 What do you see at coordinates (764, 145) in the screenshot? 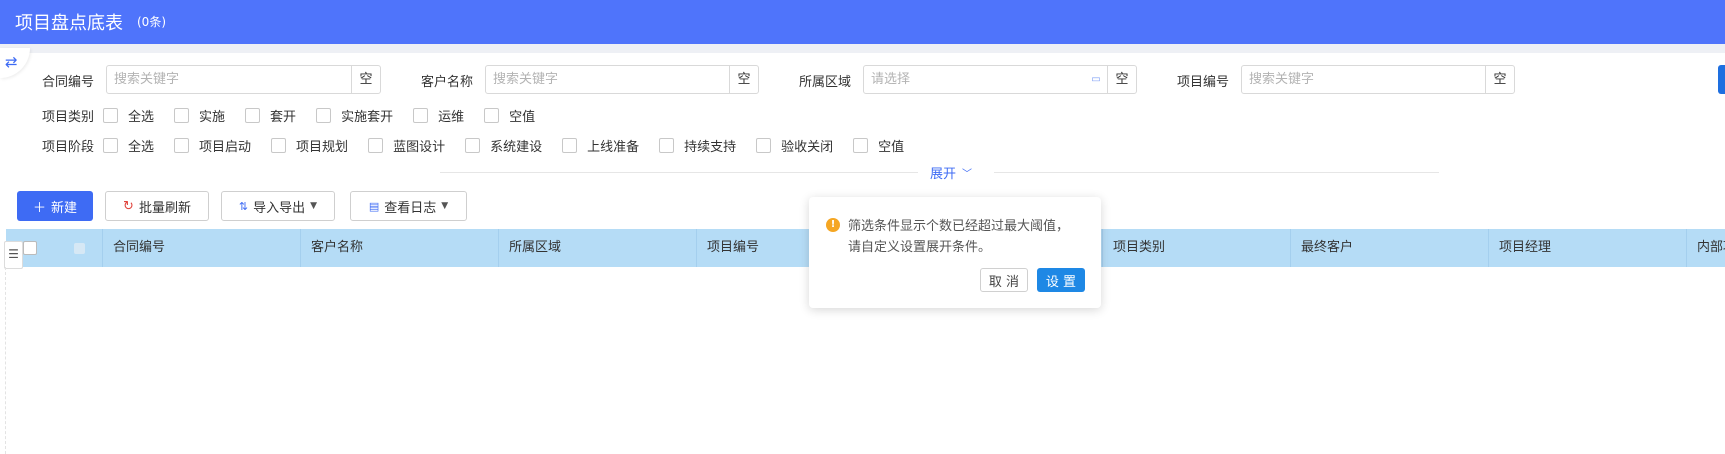
I see `stage-checkbox-close` at bounding box center [764, 145].